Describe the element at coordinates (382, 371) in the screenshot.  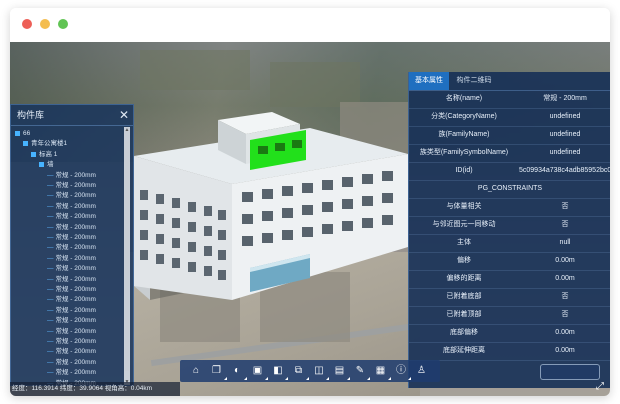
I see `save-icon: ▦` at that location.